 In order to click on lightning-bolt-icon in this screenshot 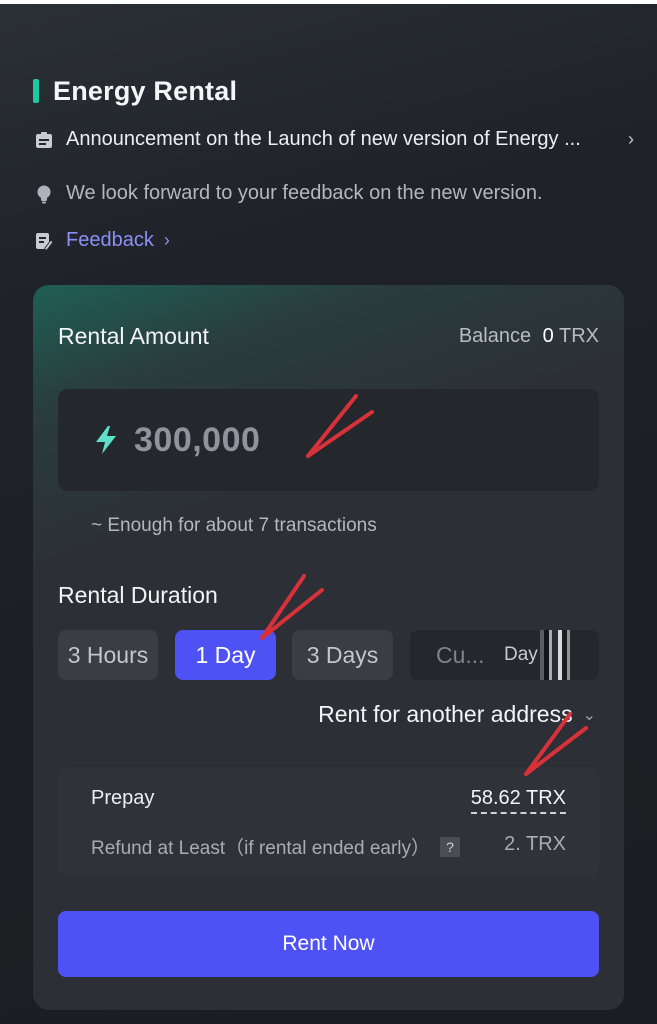, I will do `click(106, 440)`.